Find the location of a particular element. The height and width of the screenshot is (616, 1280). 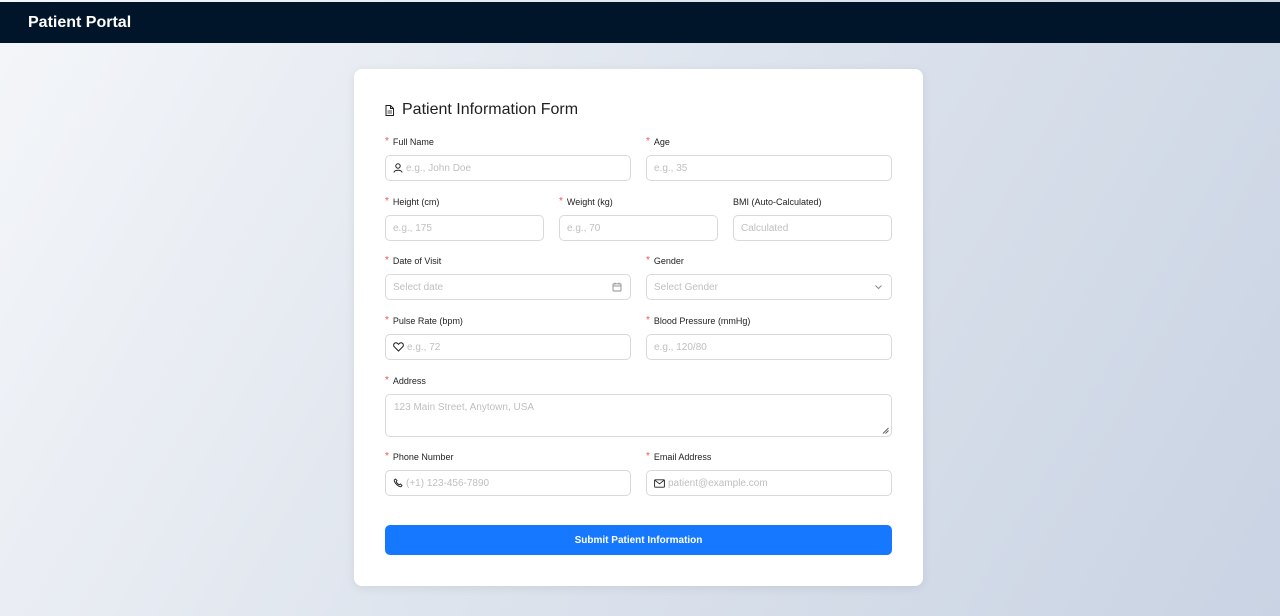

email-placeholder: patient@example.com is located at coordinates (718, 483).